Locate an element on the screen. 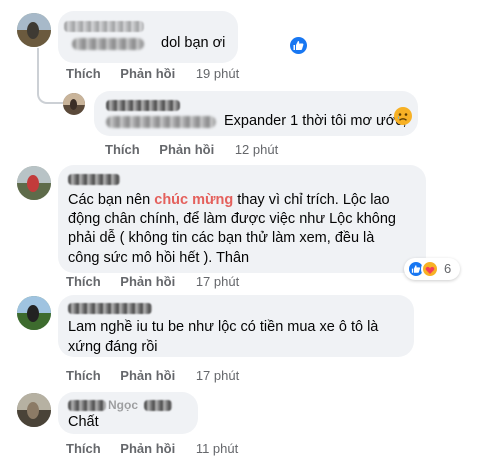 Image resolution: width=502 pixels, height=460 pixels. reaction-summary: 6 is located at coordinates (432, 269).